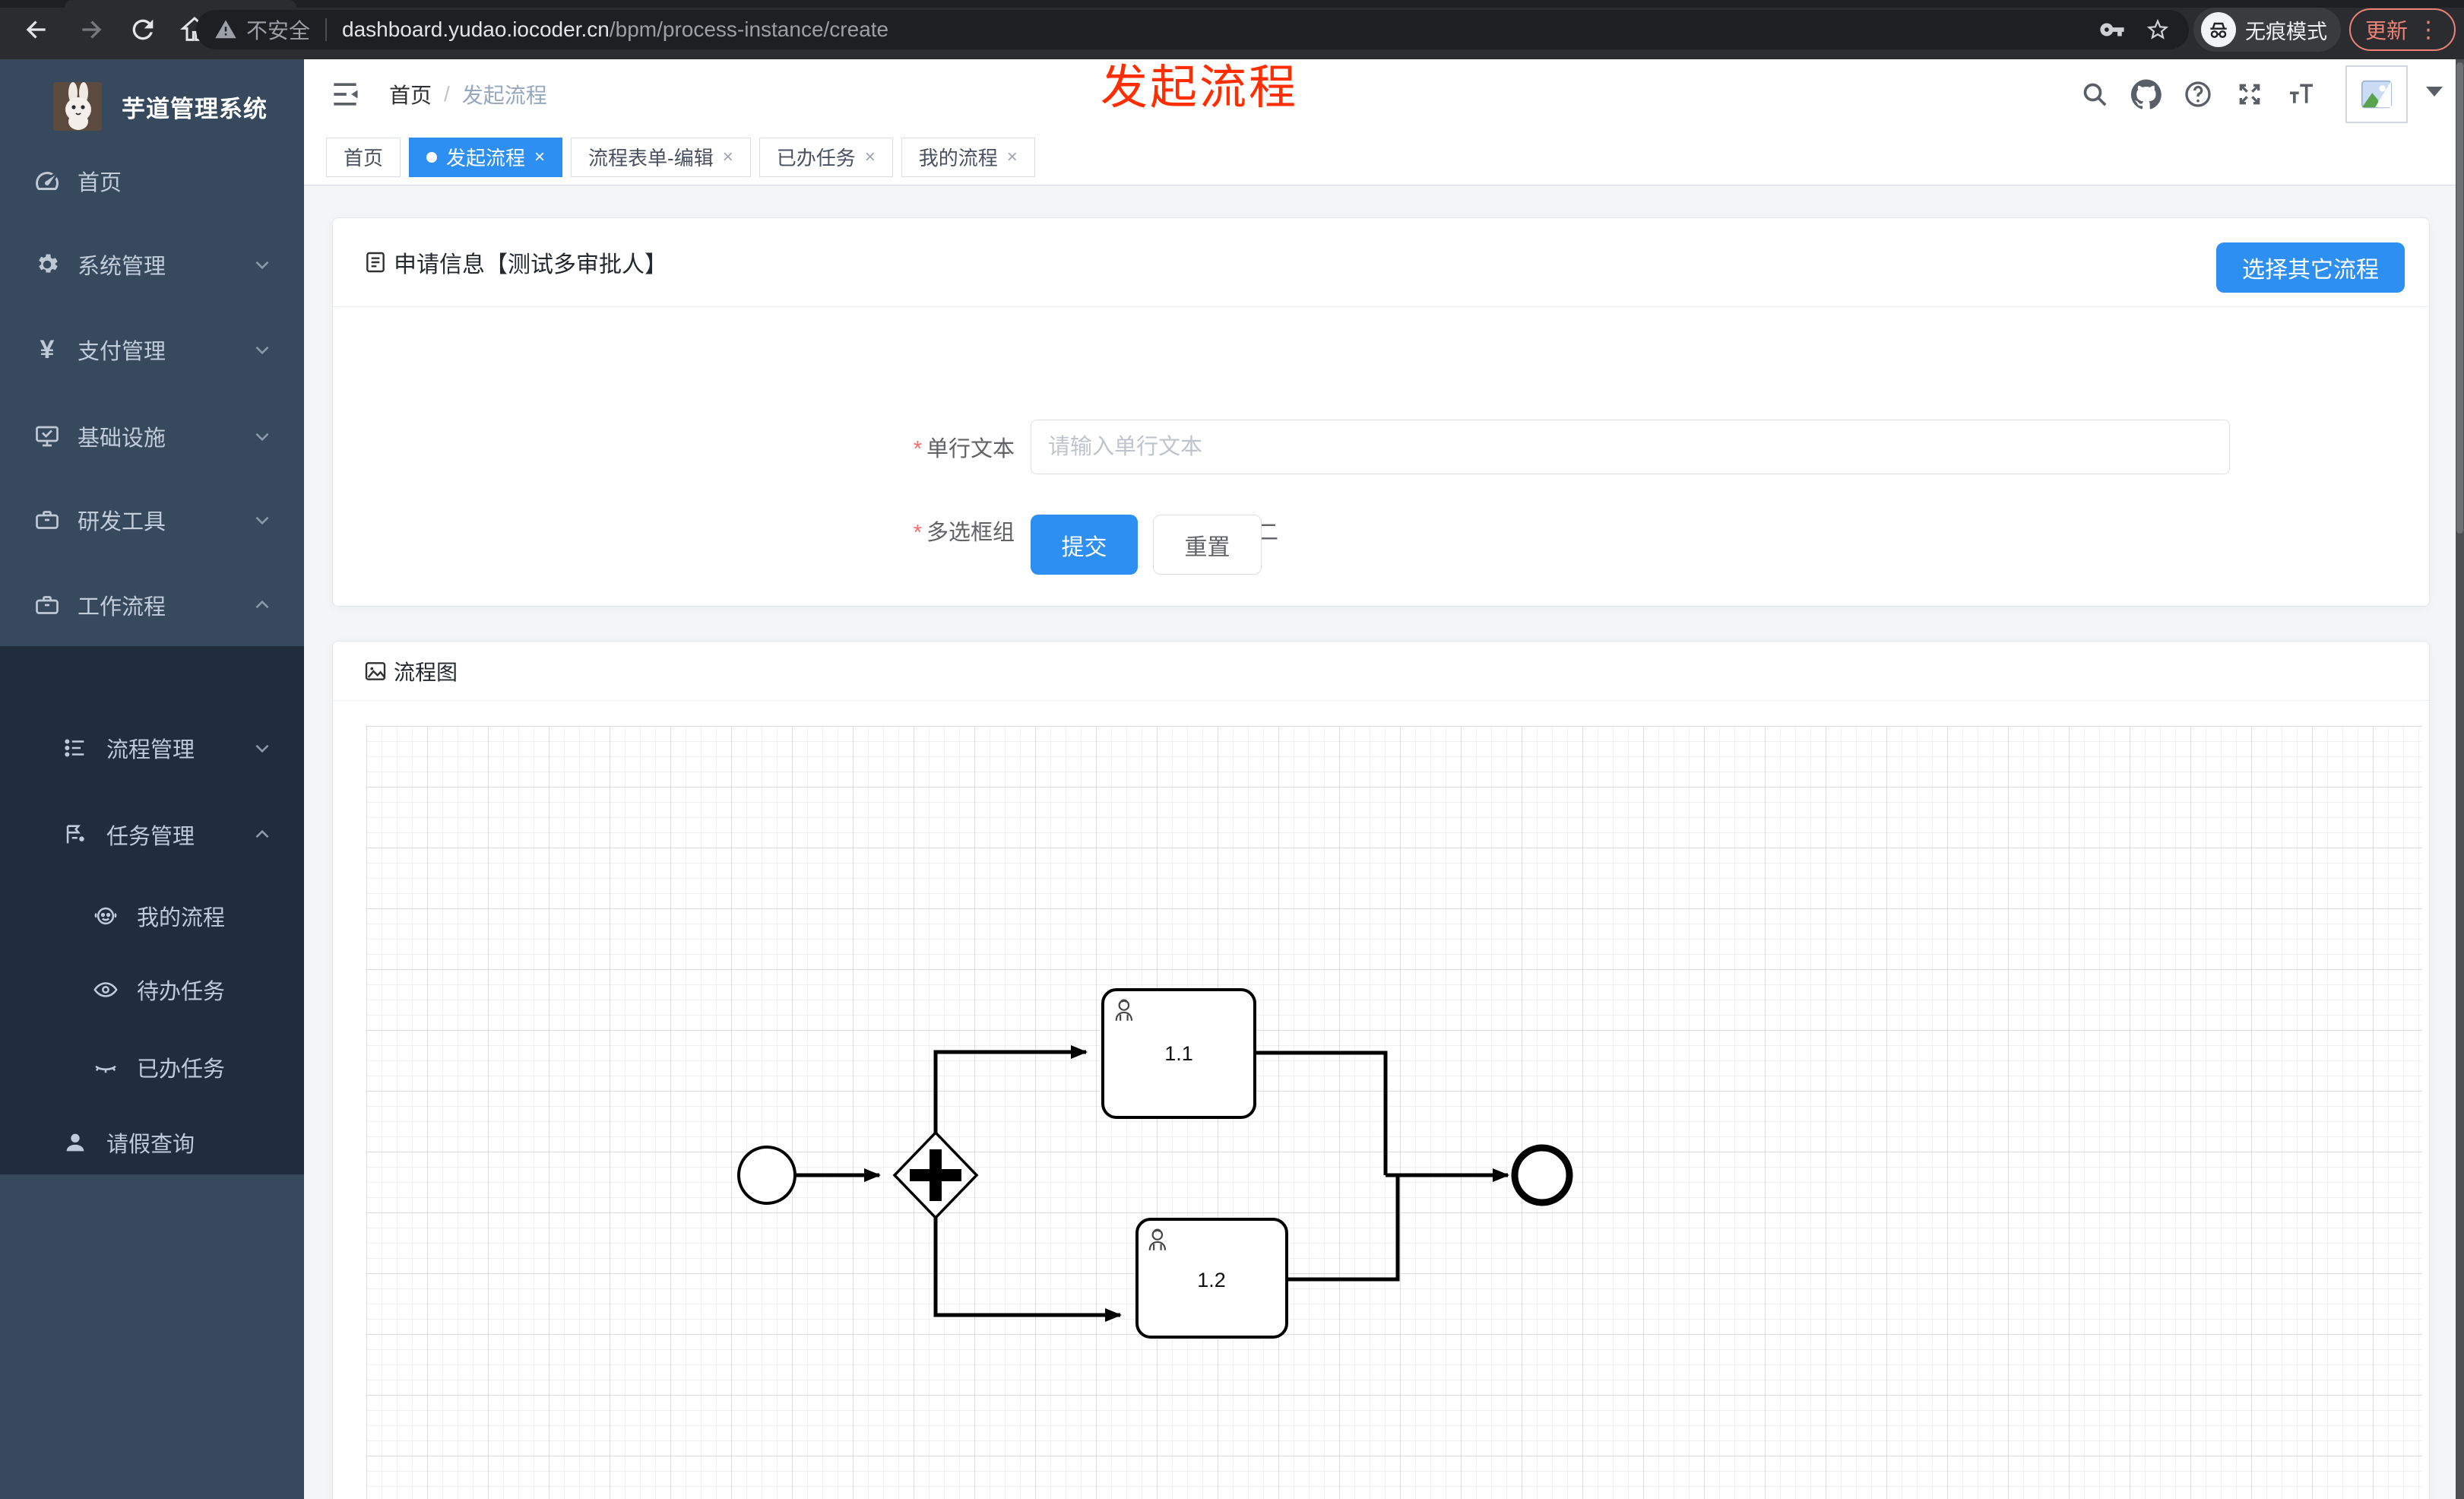 This screenshot has height=1499, width=2464. I want to click on submit-button: 提交, so click(1084, 545).